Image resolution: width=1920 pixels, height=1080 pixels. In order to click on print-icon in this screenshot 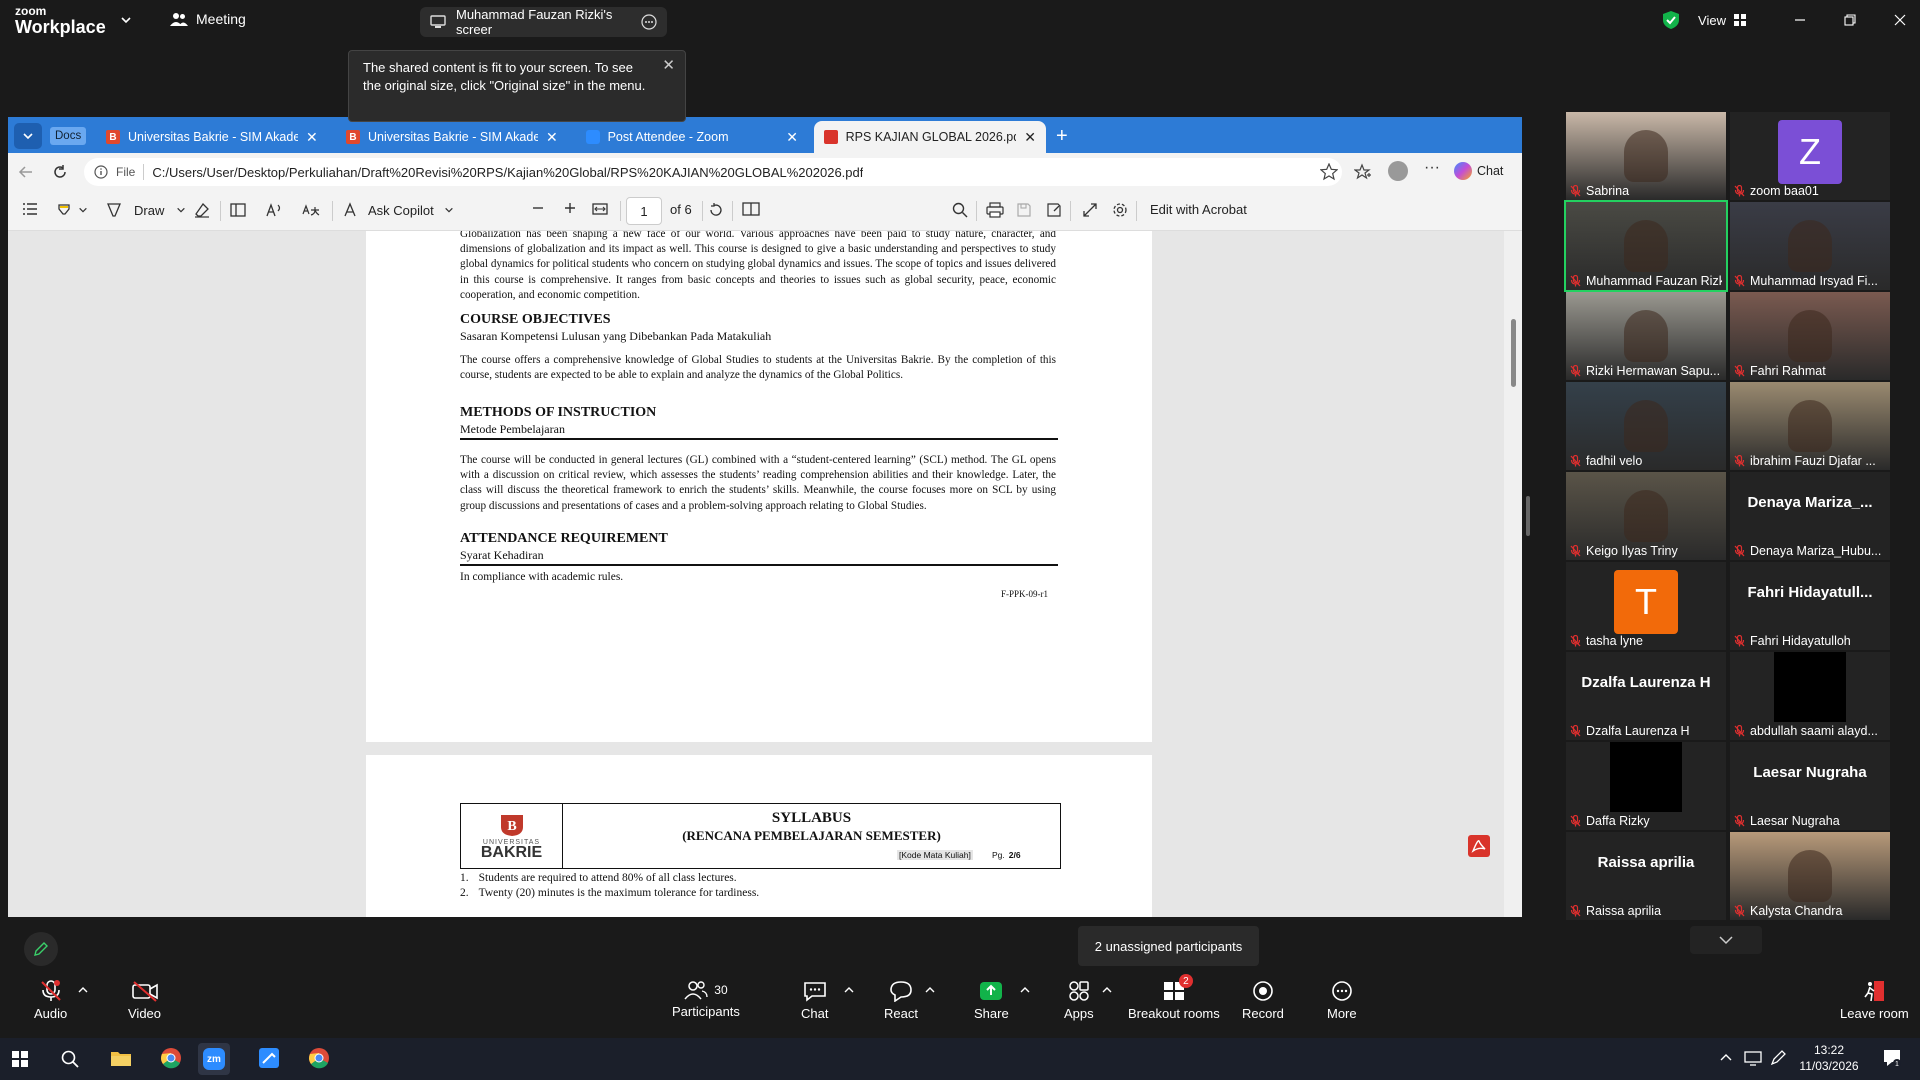, I will do `click(995, 210)`.